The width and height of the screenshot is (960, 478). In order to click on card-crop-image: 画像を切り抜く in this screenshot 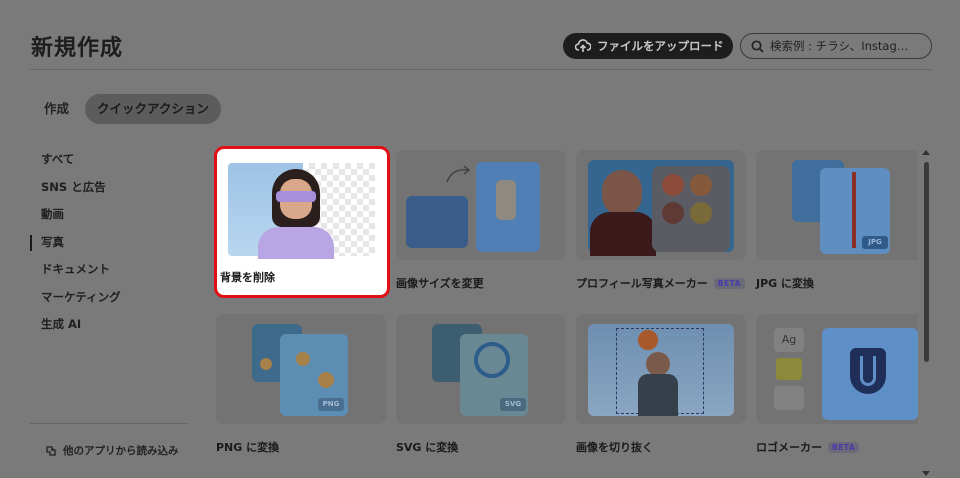, I will do `click(662, 384)`.